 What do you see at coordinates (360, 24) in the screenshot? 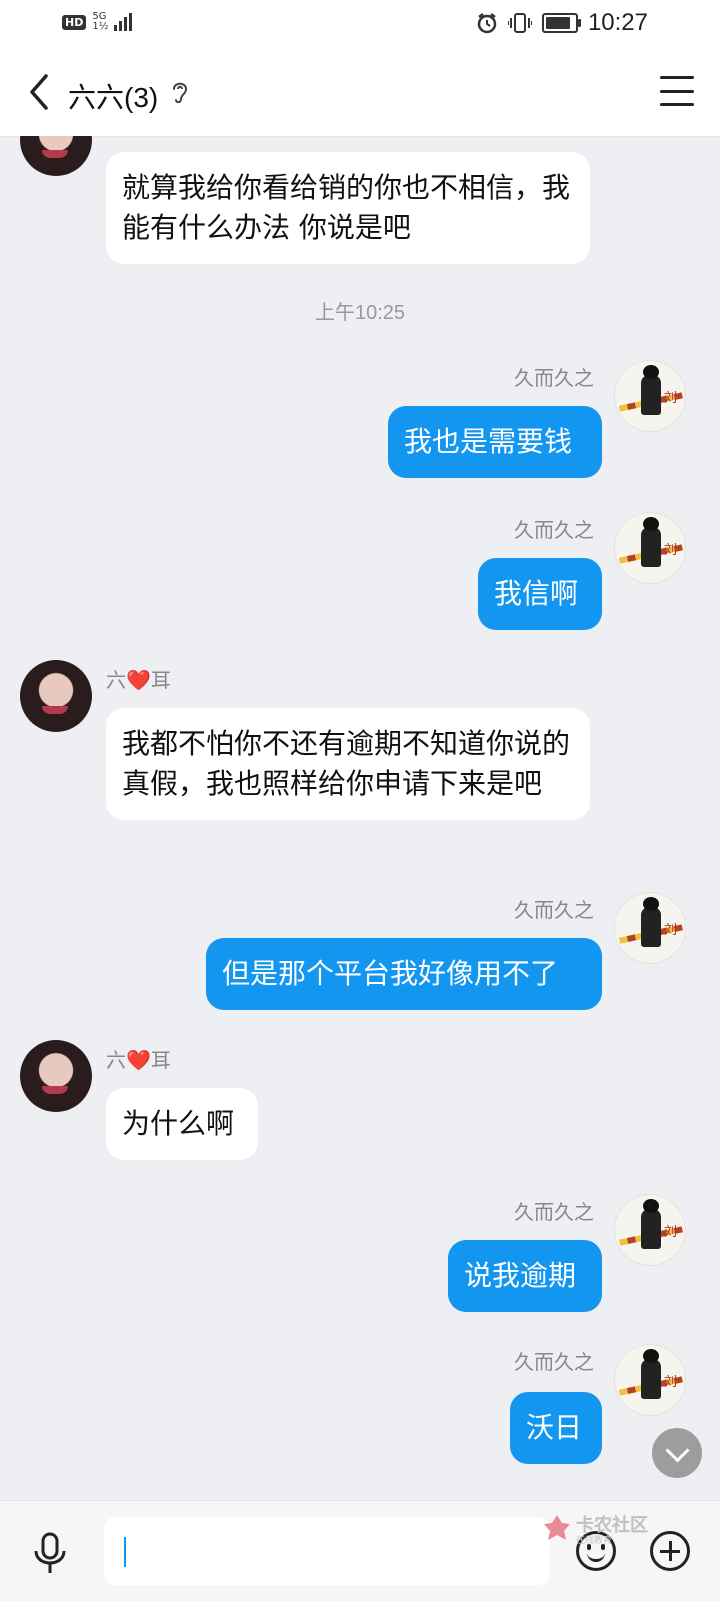
I see `status-bar: HD 5G 1½ 10:27` at bounding box center [360, 24].